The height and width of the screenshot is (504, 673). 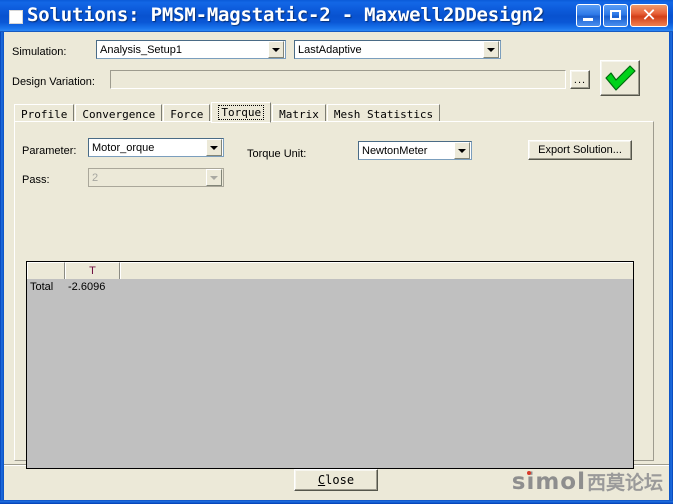 What do you see at coordinates (395, 150) in the screenshot?
I see `torque-unit-value: NewtonMeter` at bounding box center [395, 150].